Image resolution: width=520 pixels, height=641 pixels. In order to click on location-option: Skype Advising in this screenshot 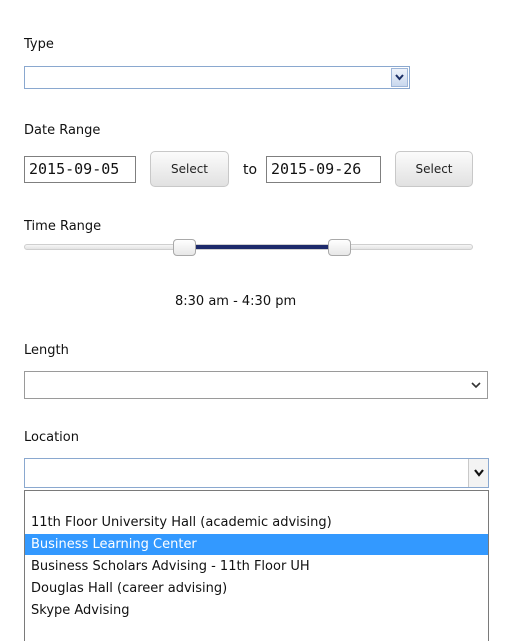, I will do `click(256, 610)`.